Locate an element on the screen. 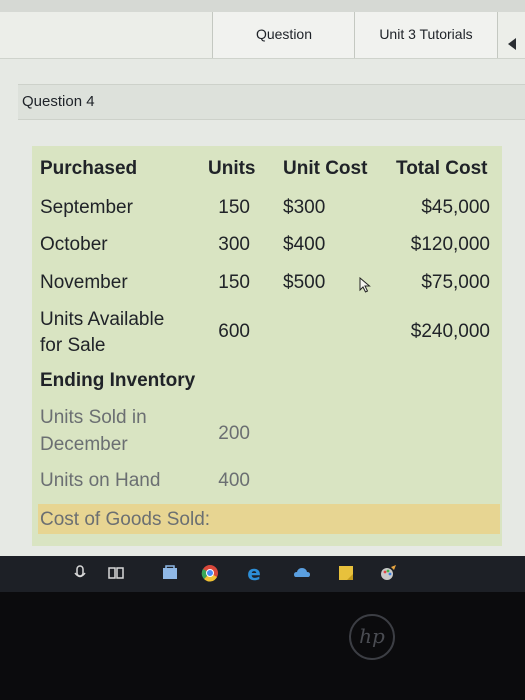 The width and height of the screenshot is (525, 700). row-unit-cost: $300 is located at coordinates (304, 207).